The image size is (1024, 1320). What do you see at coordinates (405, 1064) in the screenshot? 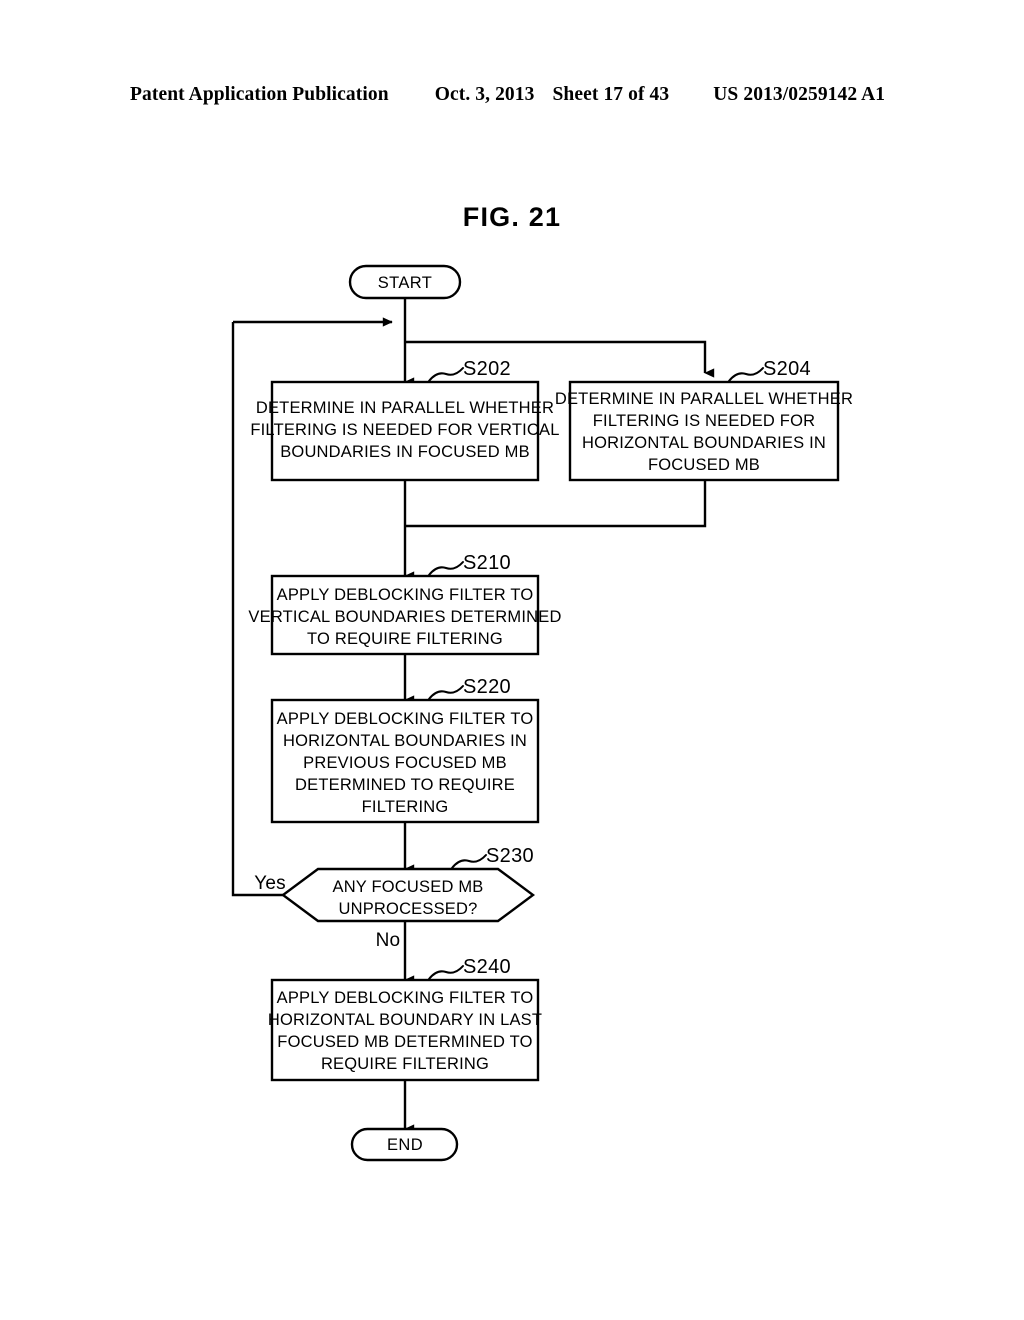
I see `node-s240-line-4: REQUIRE FILTERING` at bounding box center [405, 1064].